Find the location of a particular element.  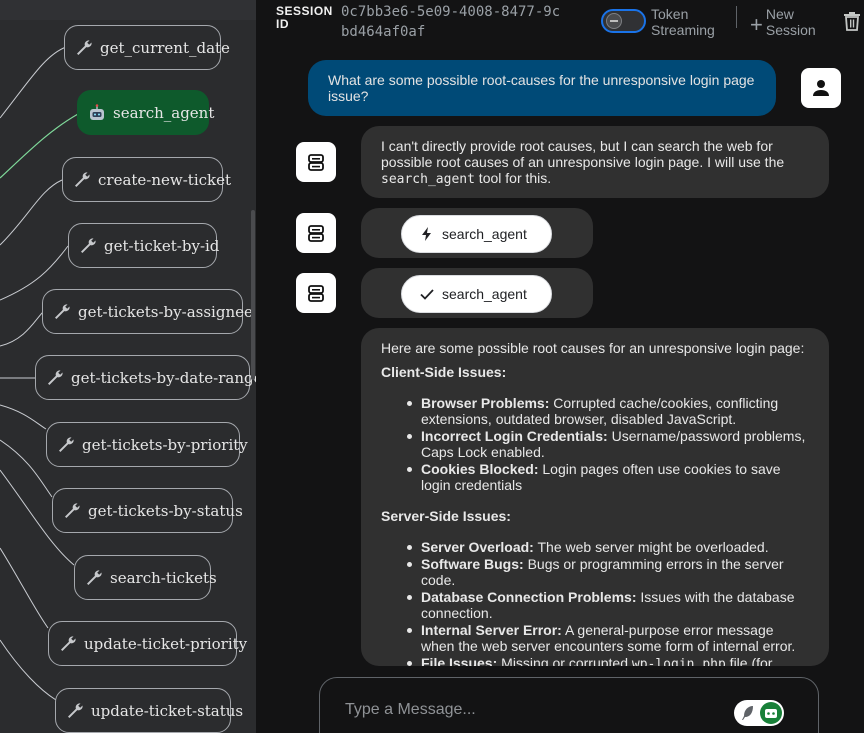

graph-node-get-tickets-by-date-range: get-tickets-by-date-range is located at coordinates (145, 377).